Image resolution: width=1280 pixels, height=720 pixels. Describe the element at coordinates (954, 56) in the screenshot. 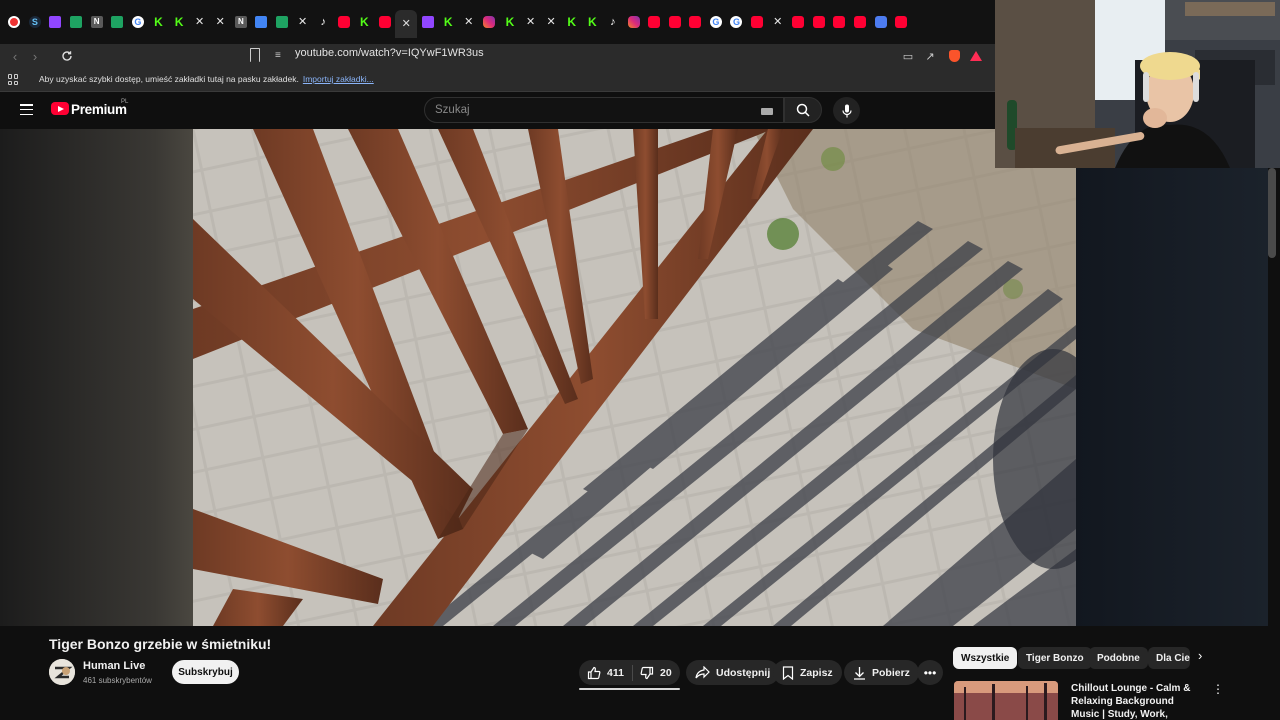

I see `brave-shield-icon` at that location.